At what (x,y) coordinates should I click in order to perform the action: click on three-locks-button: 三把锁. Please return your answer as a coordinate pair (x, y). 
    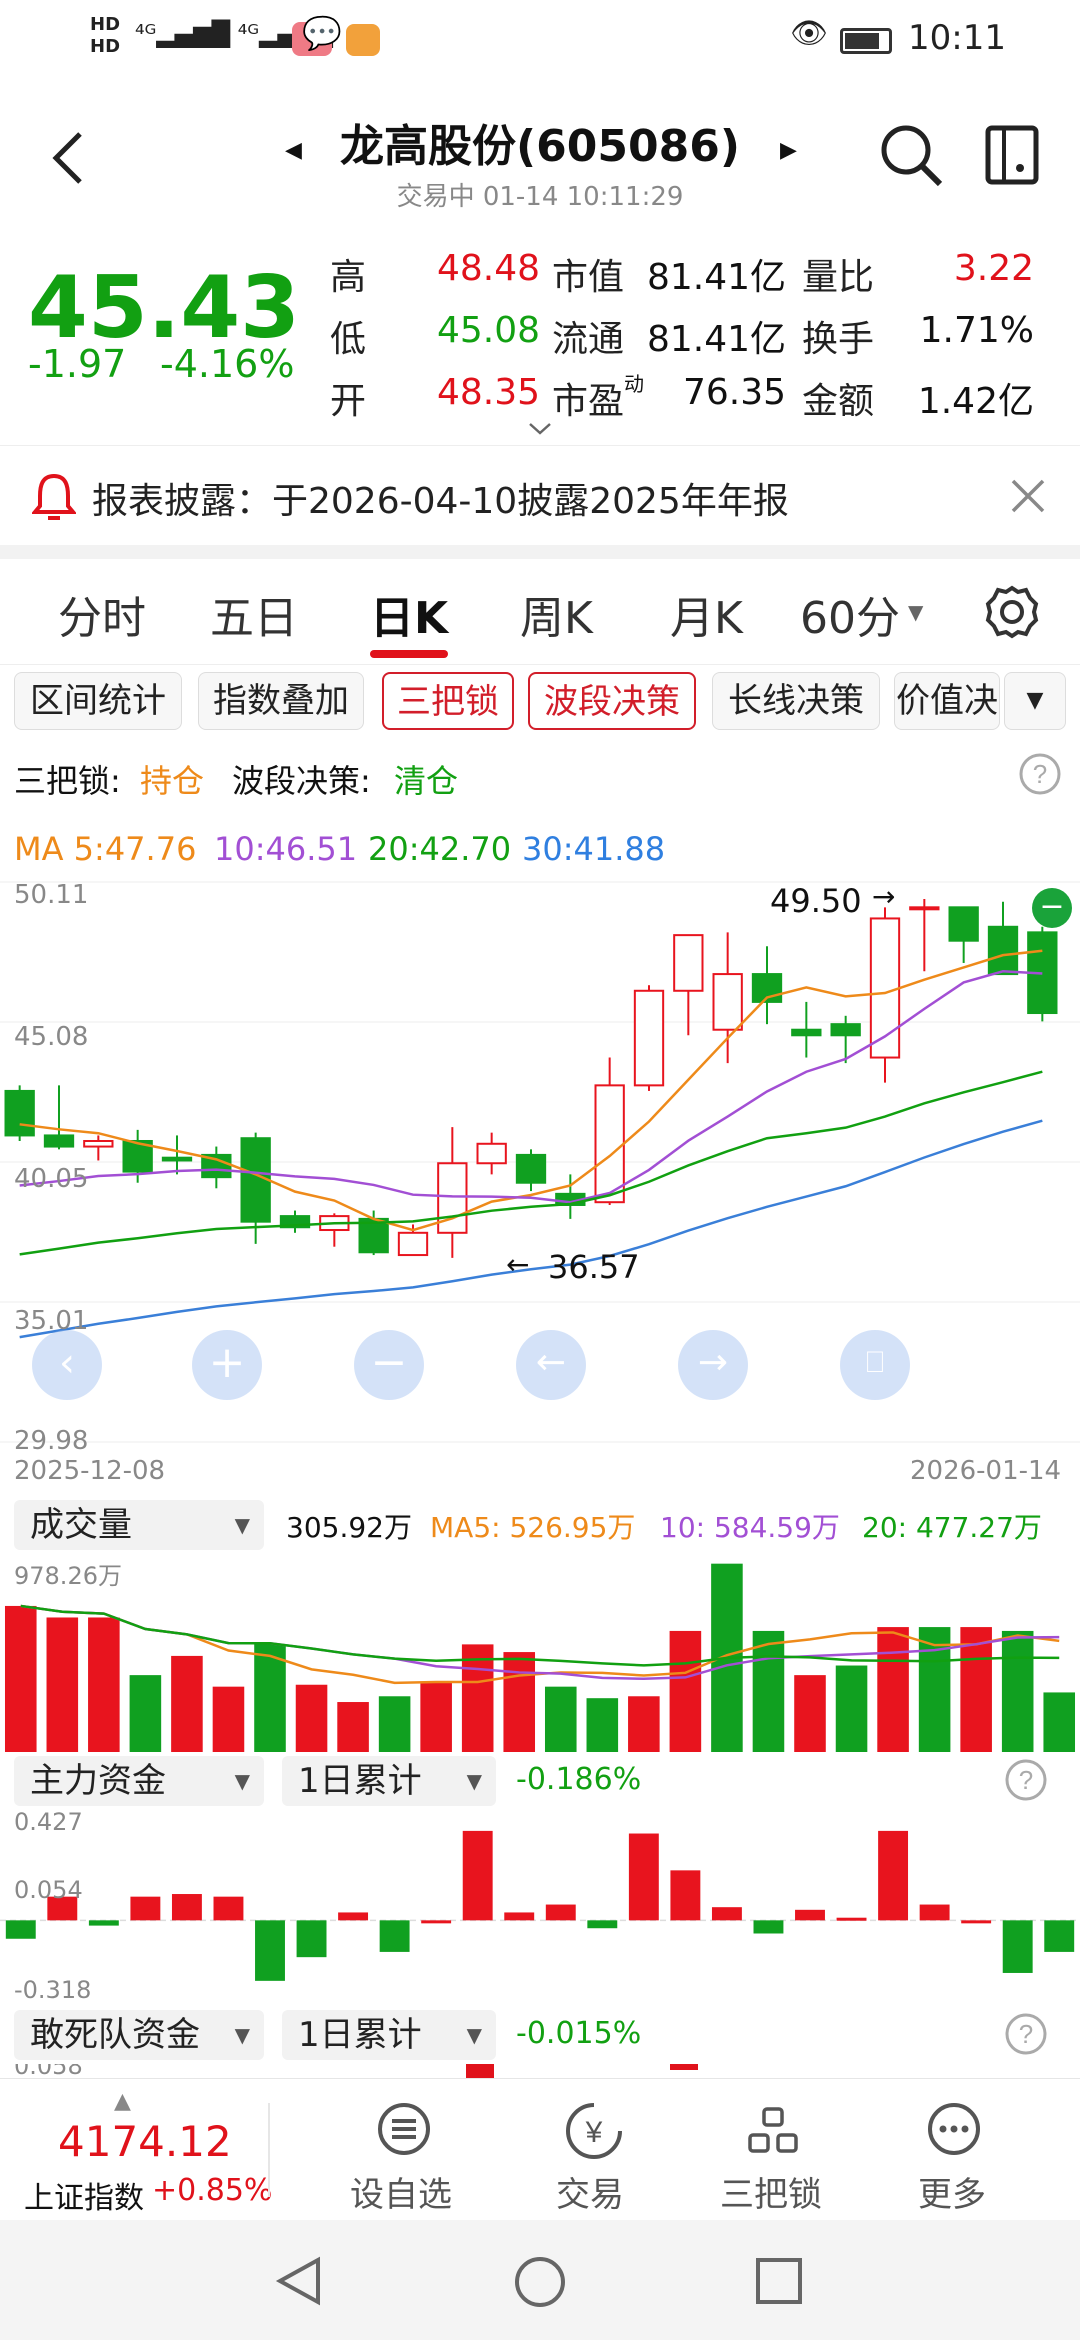
    Looking at the image, I should click on (771, 2191).